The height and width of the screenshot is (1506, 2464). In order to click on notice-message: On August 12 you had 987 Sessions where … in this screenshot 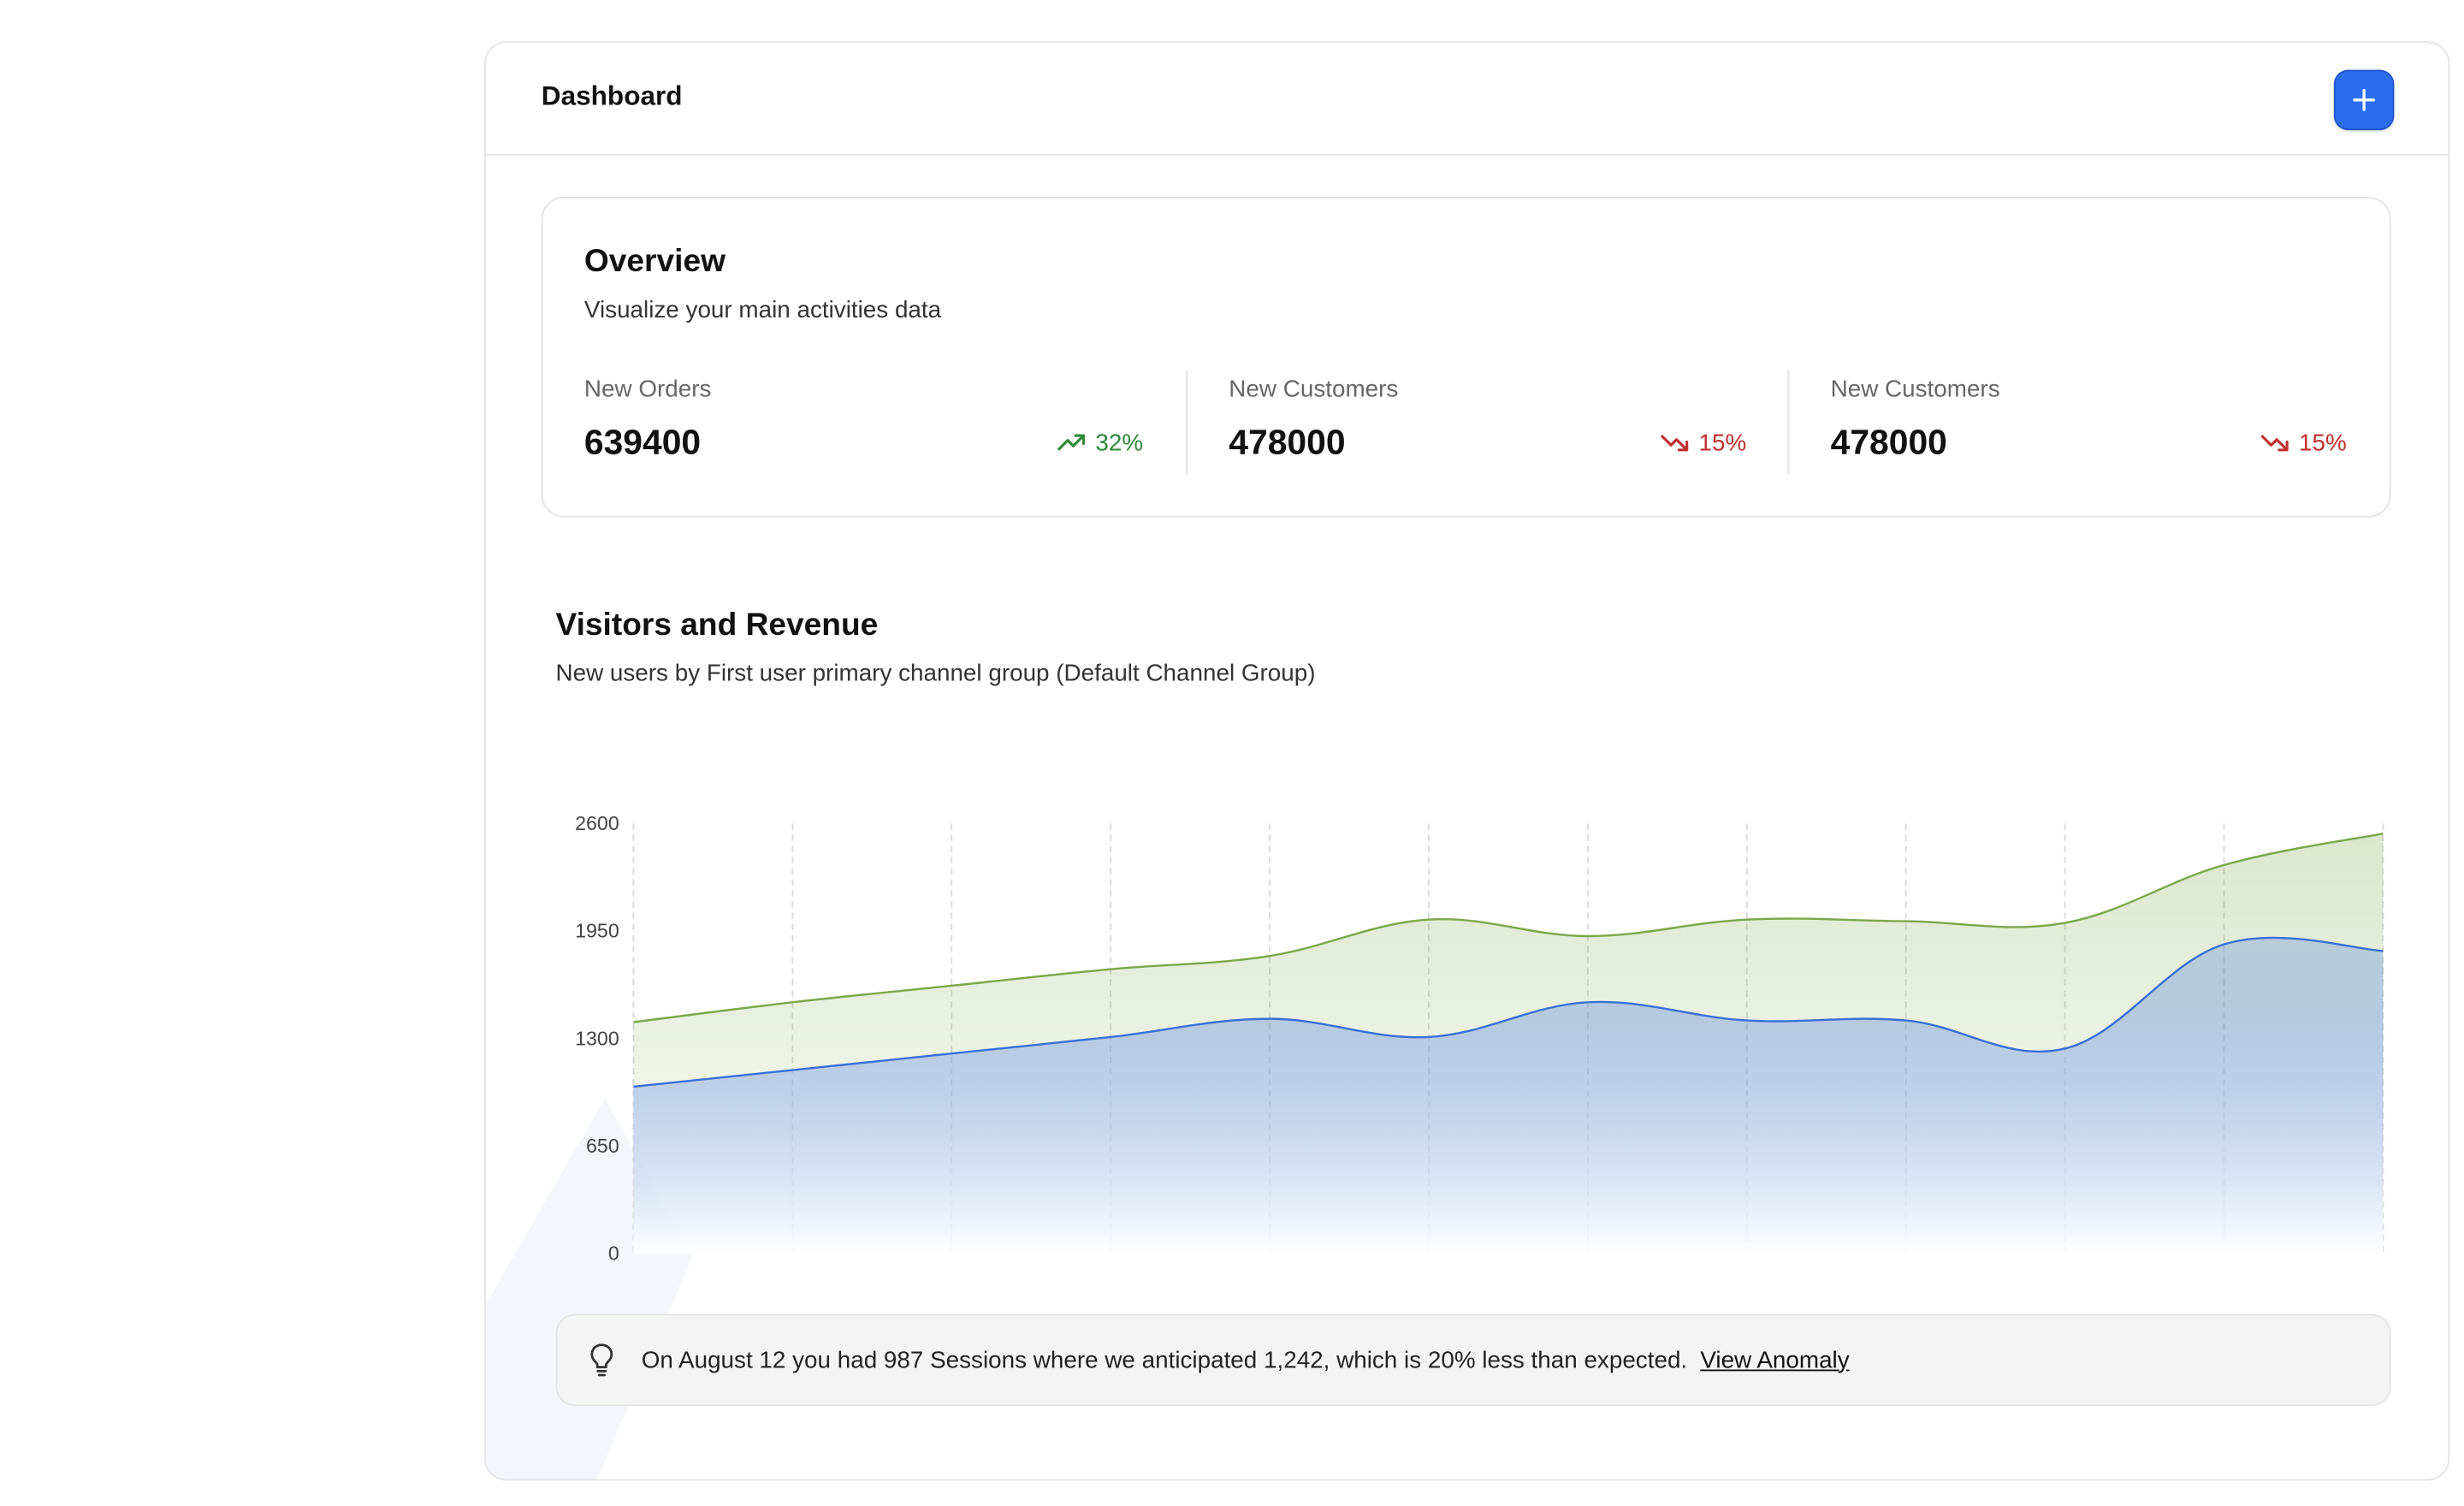, I will do `click(1164, 1360)`.